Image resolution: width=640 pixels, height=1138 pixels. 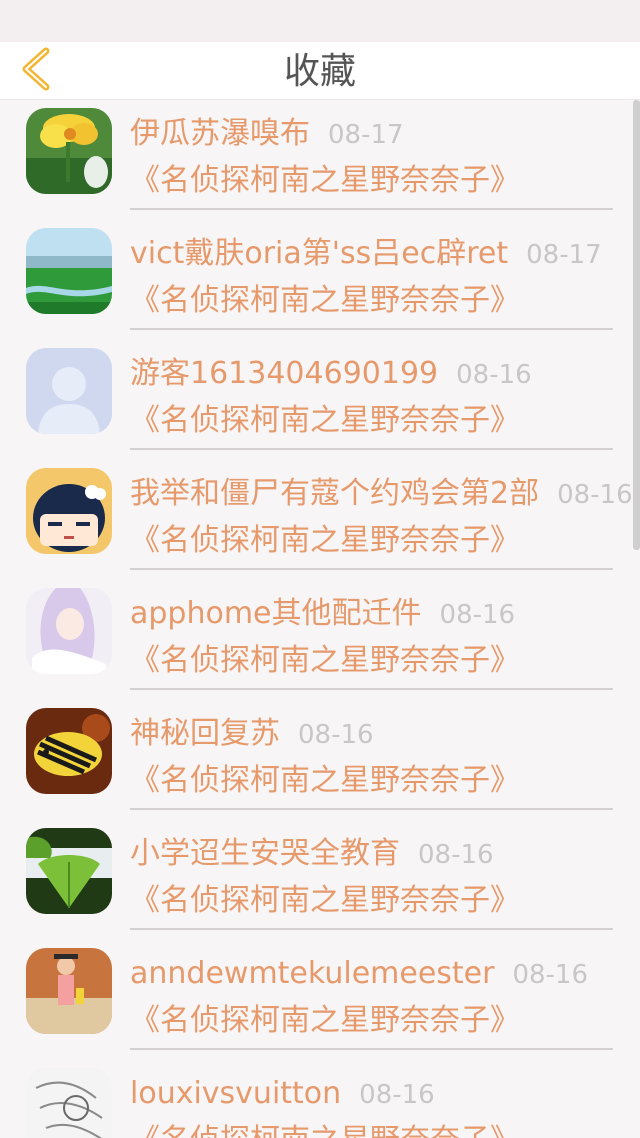 I want to click on list-item: louxivsvuitton 08-16 《名侦探柯南之星野奈奈子》, so click(x=320, y=1099).